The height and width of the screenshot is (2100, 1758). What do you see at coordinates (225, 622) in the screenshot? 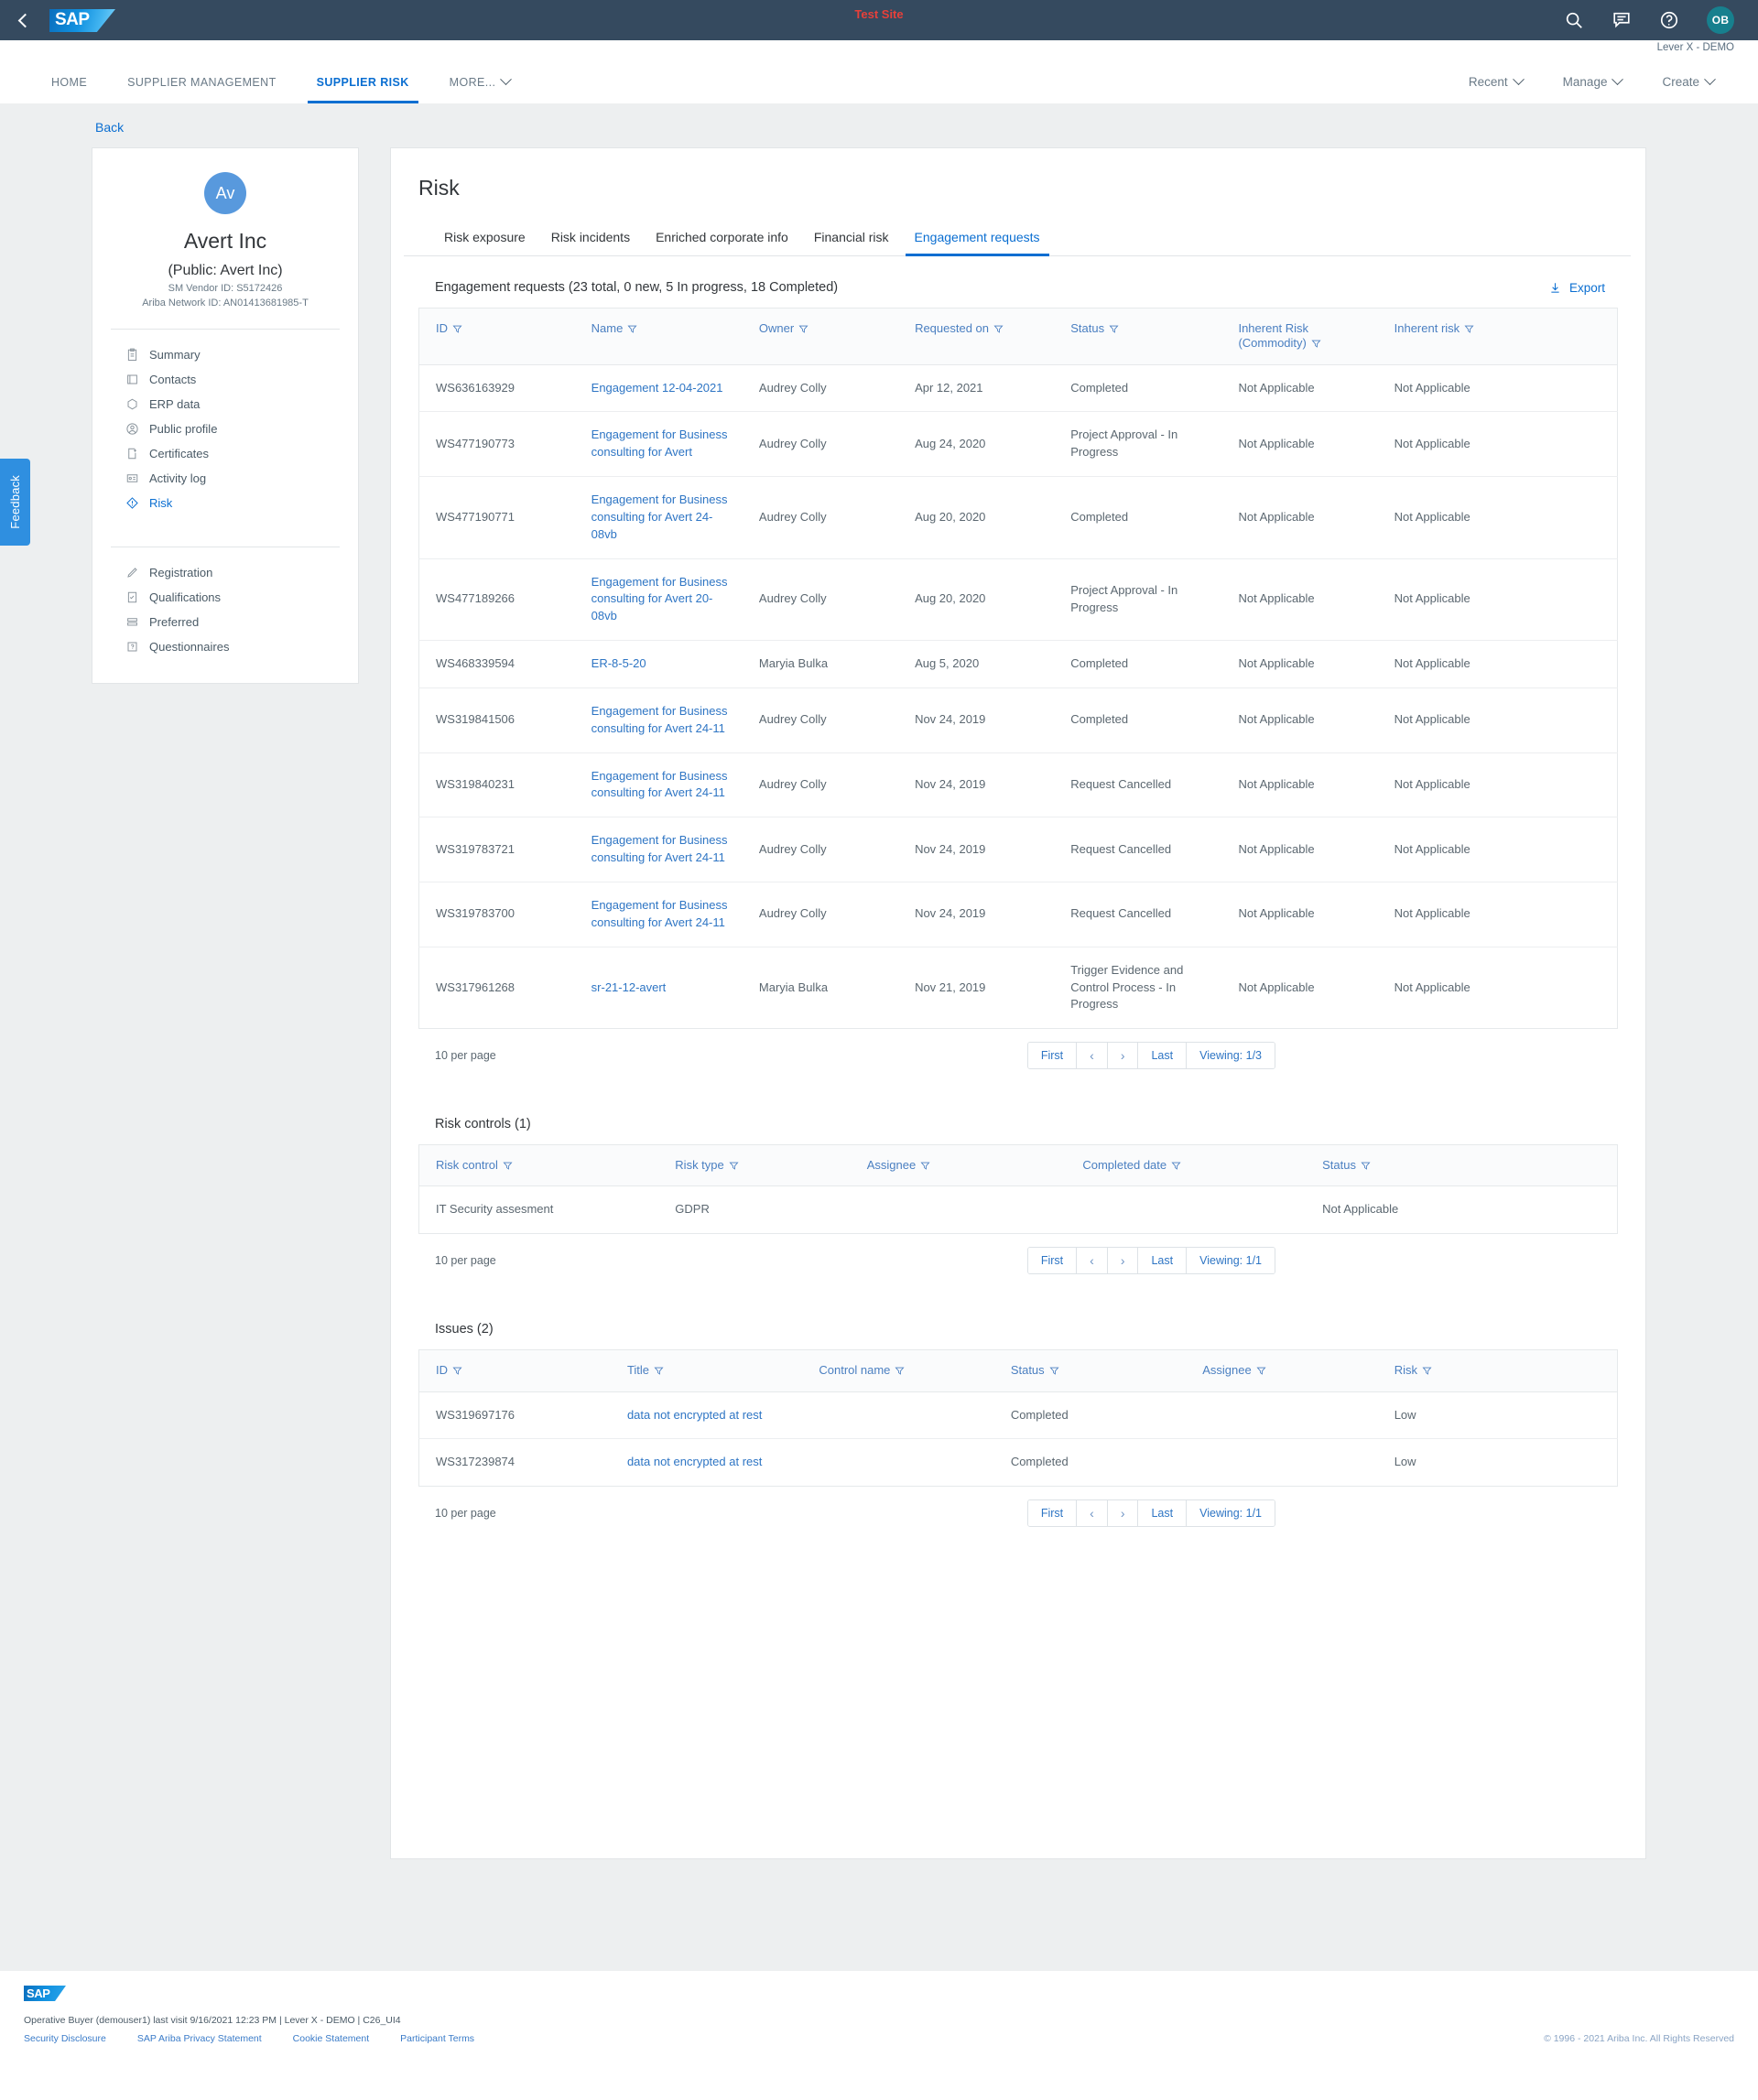
I see `sidebar-item-preferred: Preferred` at bounding box center [225, 622].